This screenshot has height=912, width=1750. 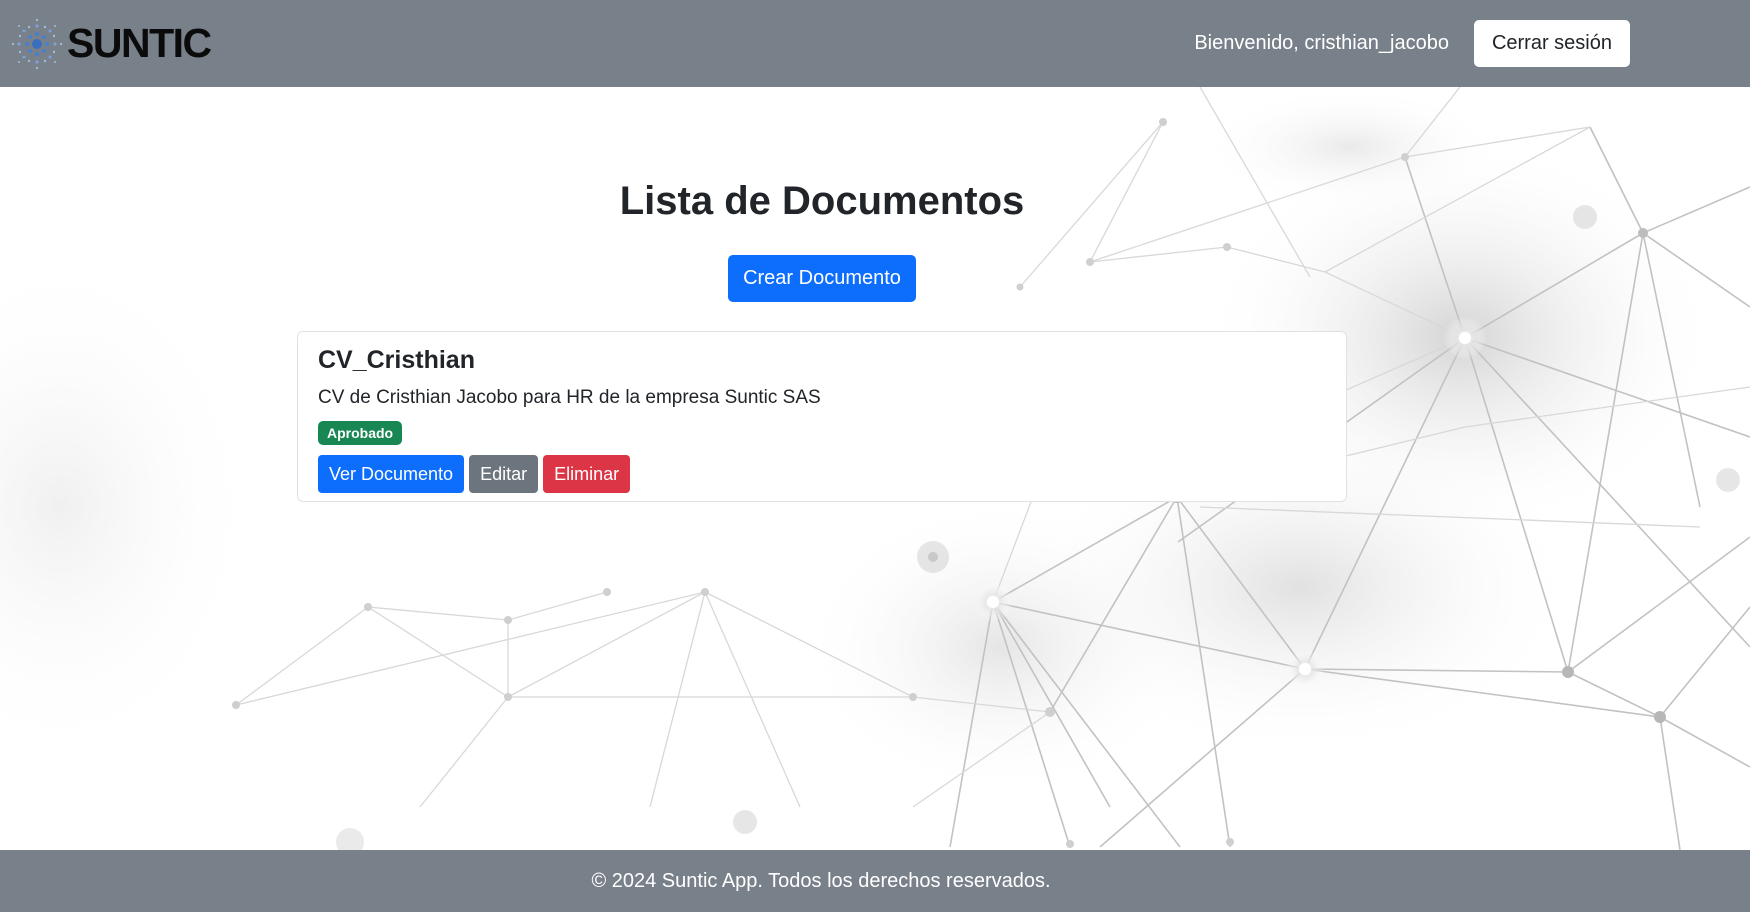 What do you see at coordinates (504, 474) in the screenshot?
I see `edit-document-button: Editar` at bounding box center [504, 474].